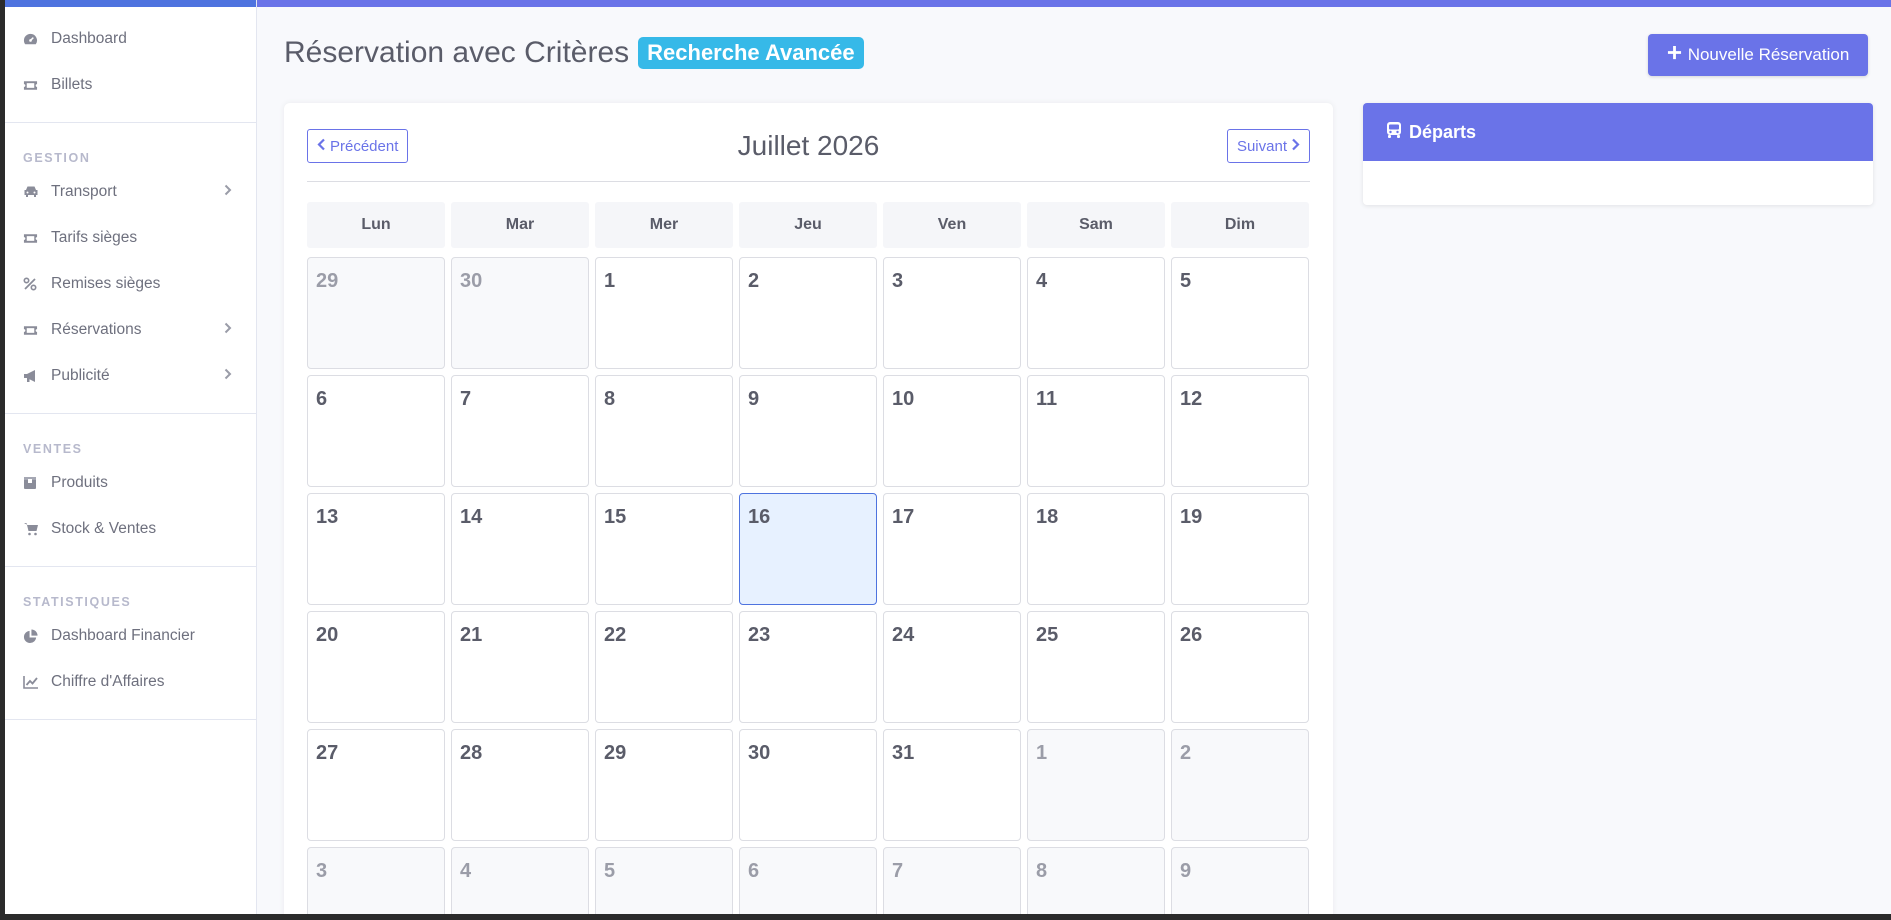 This screenshot has width=1891, height=920. Describe the element at coordinates (808, 431) in the screenshot. I see `calendar-day: 9` at that location.